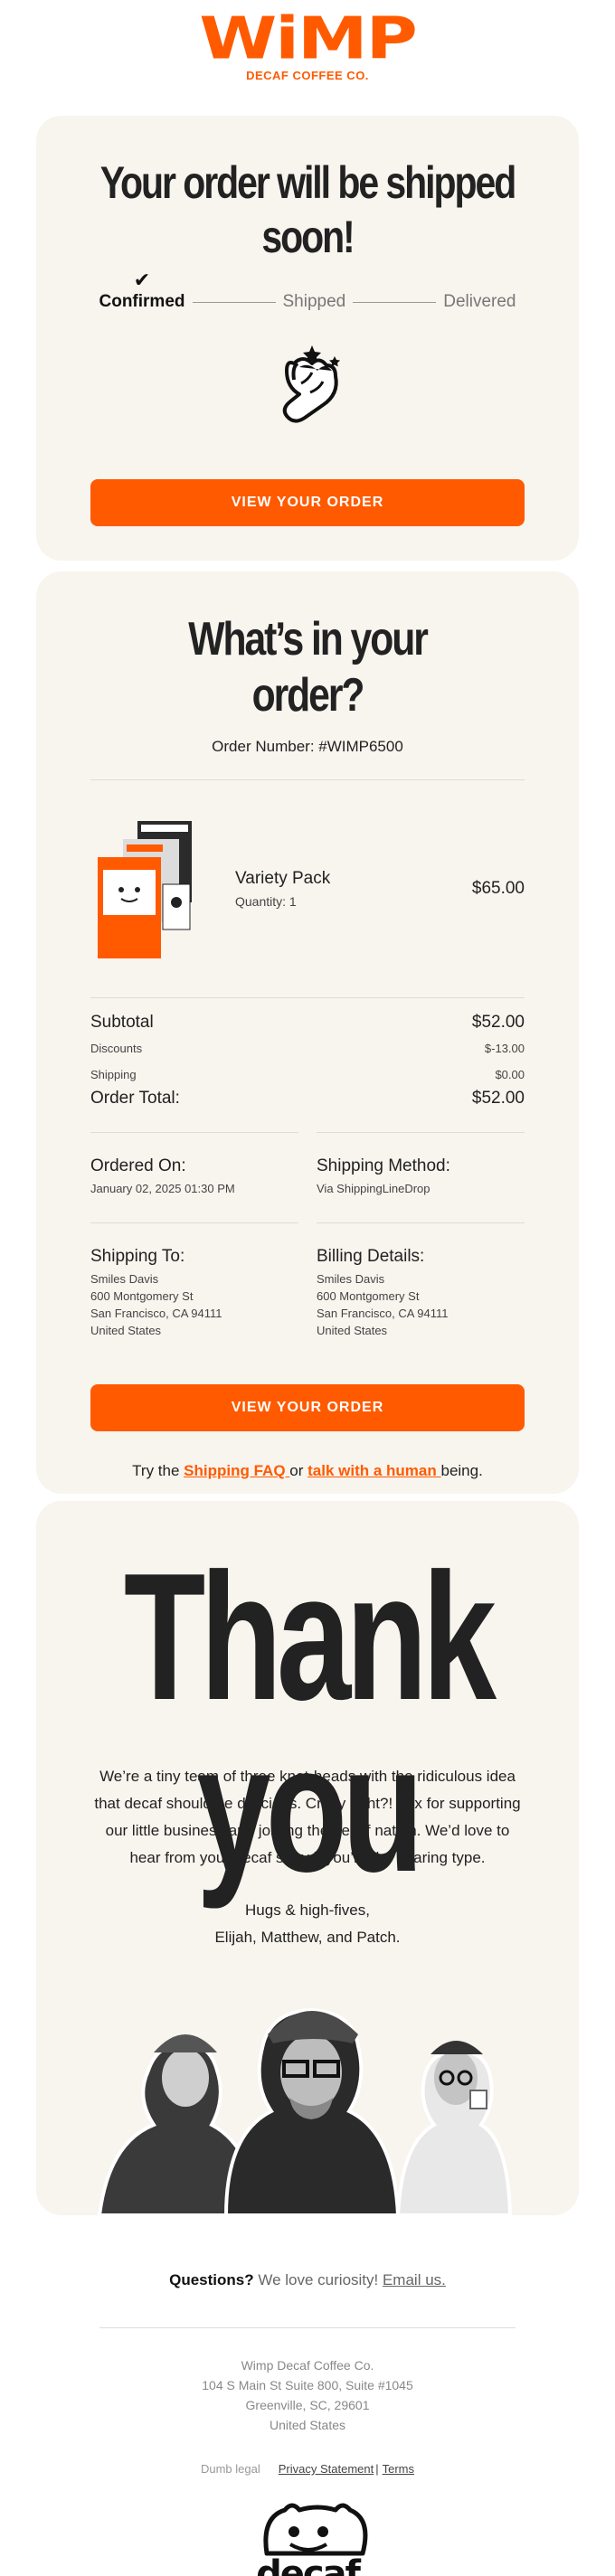 This screenshot has height=2576, width=615. Describe the element at coordinates (135, 1098) in the screenshot. I see `total-label: Order Total:` at that location.